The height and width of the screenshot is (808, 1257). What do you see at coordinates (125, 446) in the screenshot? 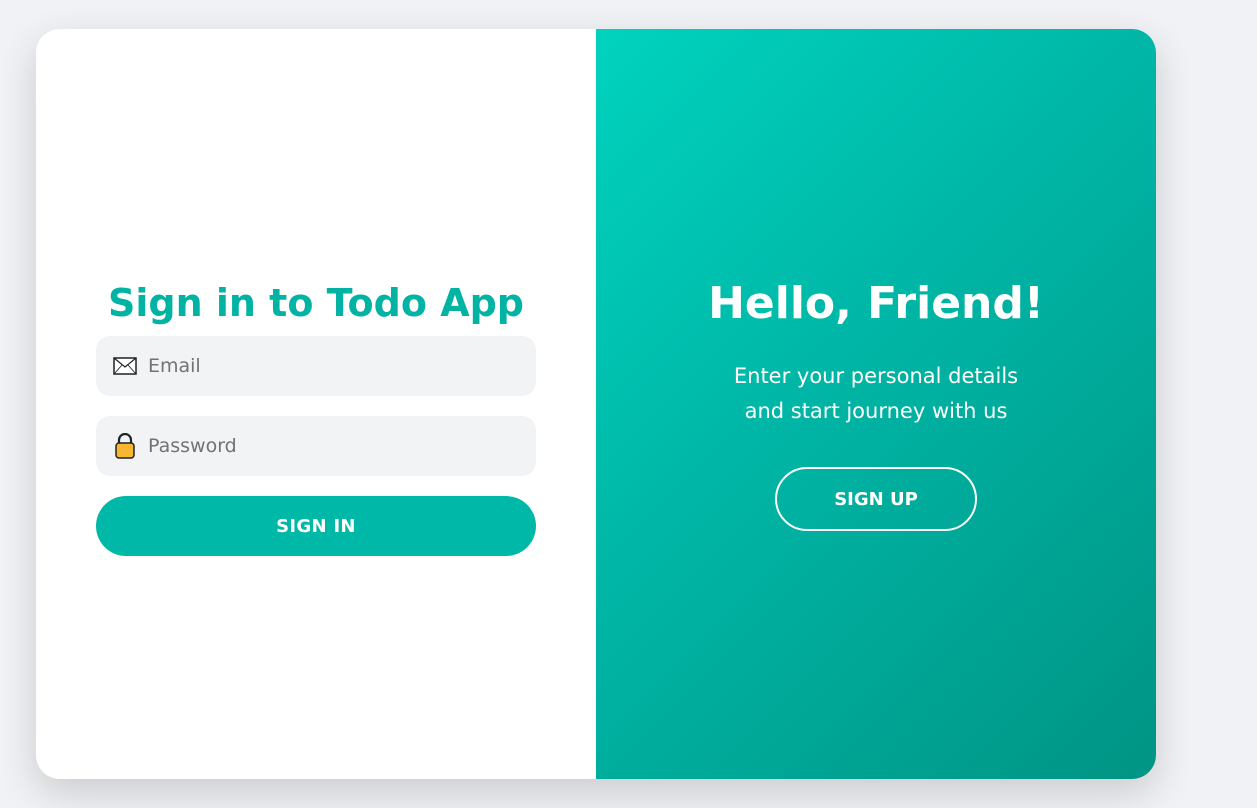
I see `lock-icon` at bounding box center [125, 446].